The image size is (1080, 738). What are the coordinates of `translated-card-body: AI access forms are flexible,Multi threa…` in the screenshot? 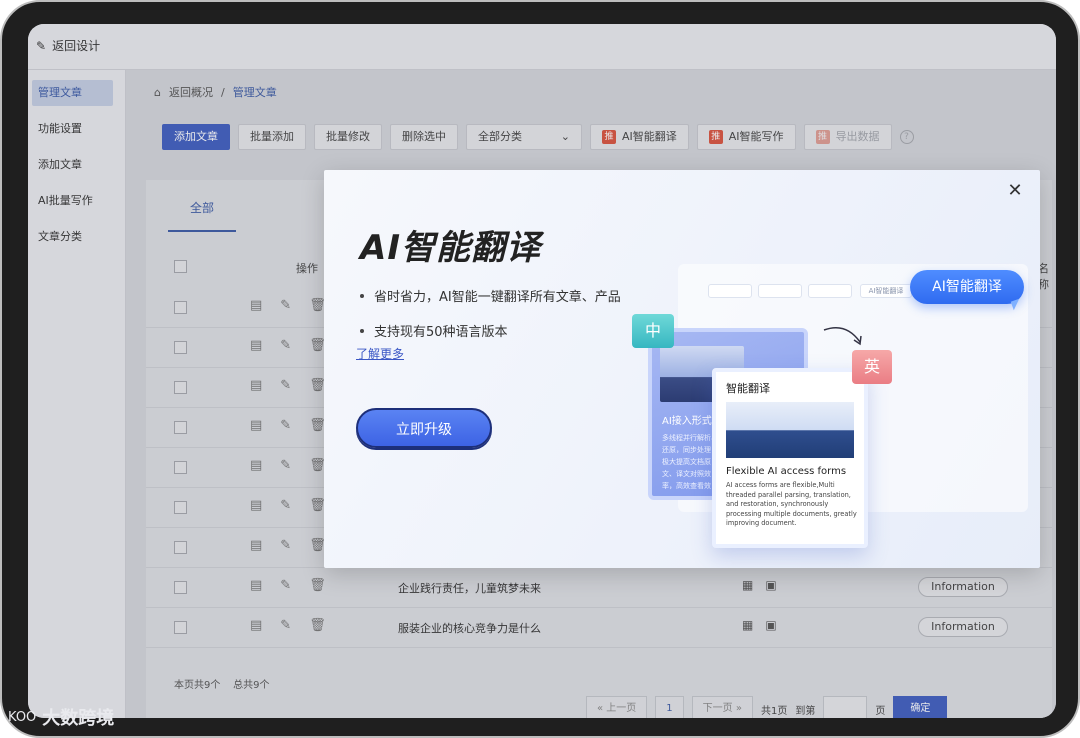 It's located at (791, 504).